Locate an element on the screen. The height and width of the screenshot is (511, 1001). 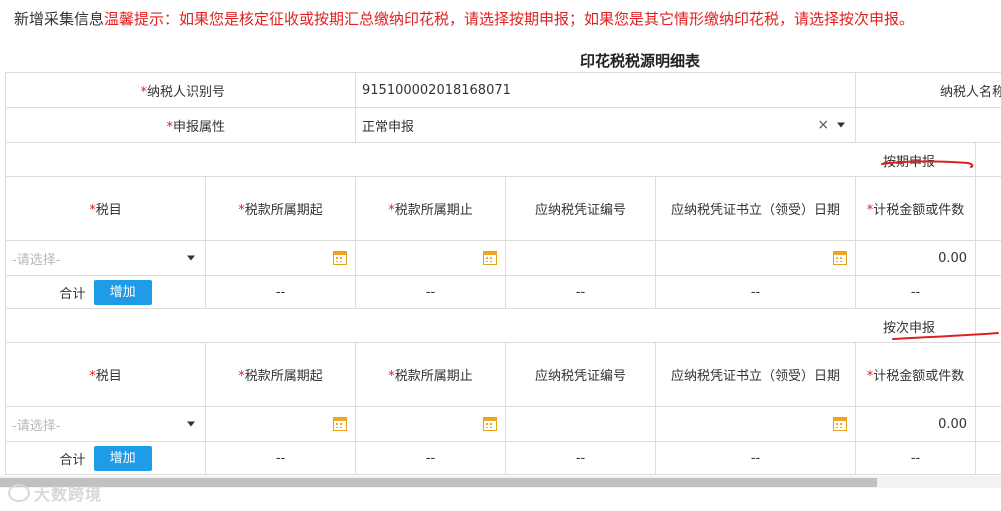
section-periodic-input-row: -请选择- 0.00 is located at coordinates (503, 258).